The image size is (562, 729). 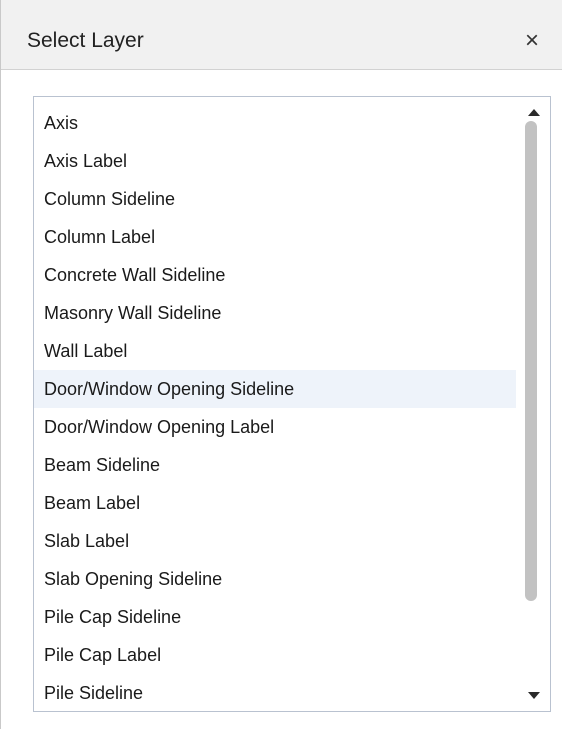 What do you see at coordinates (275, 427) in the screenshot?
I see `layer-list-item: Door/Window Opening Label` at bounding box center [275, 427].